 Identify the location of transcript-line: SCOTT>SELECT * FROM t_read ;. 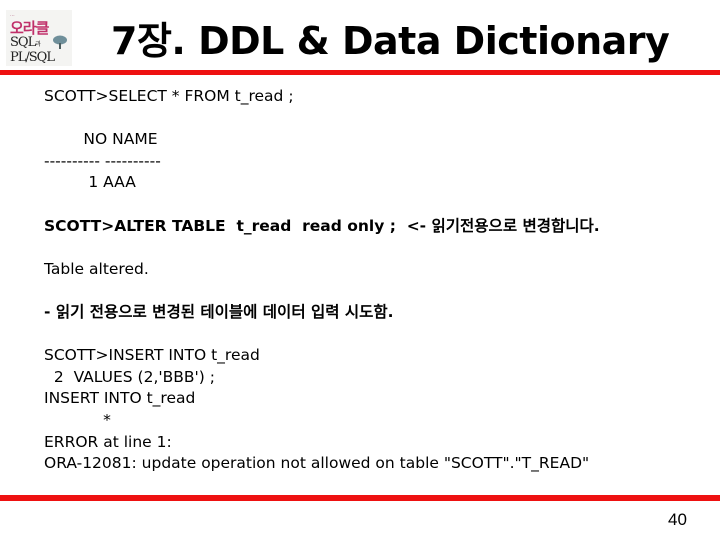
(169, 96).